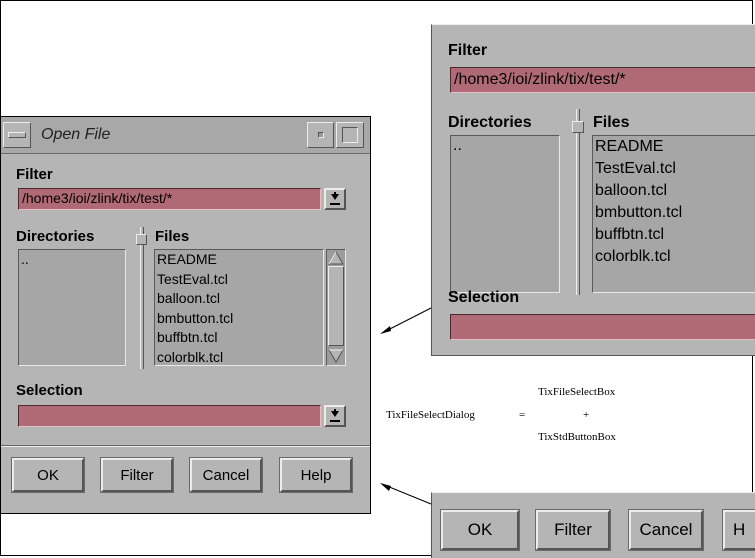 This screenshot has width=755, height=558. I want to click on selection-combo-arrow-icon, so click(335, 416).